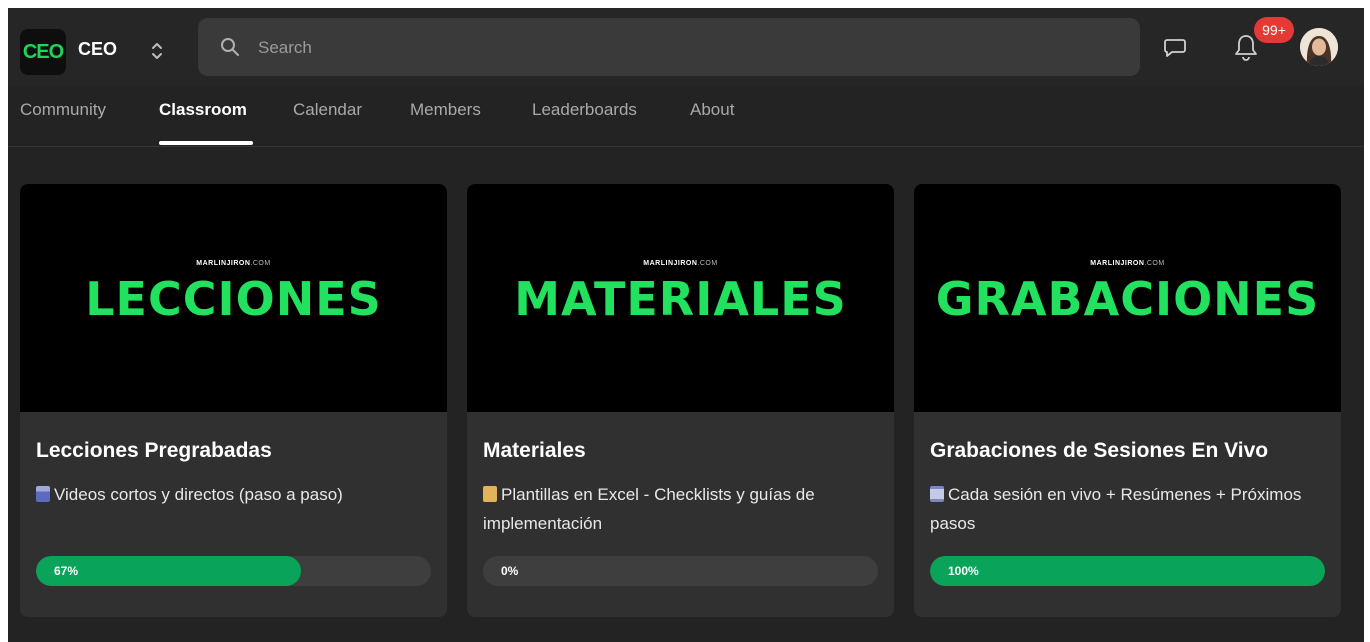 This screenshot has height=642, width=1370. I want to click on search-icon, so click(230, 47).